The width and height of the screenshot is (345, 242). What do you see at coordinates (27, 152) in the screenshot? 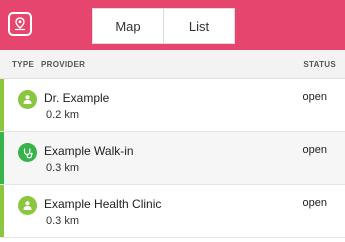
I see `stethoscope-icon` at bounding box center [27, 152].